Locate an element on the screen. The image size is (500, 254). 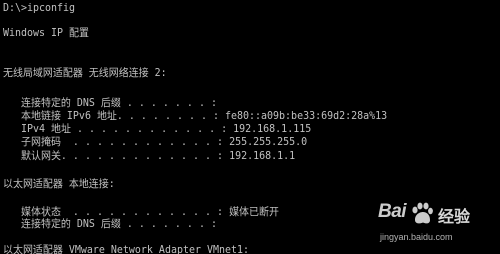
paw-icon is located at coordinates (422, 213).